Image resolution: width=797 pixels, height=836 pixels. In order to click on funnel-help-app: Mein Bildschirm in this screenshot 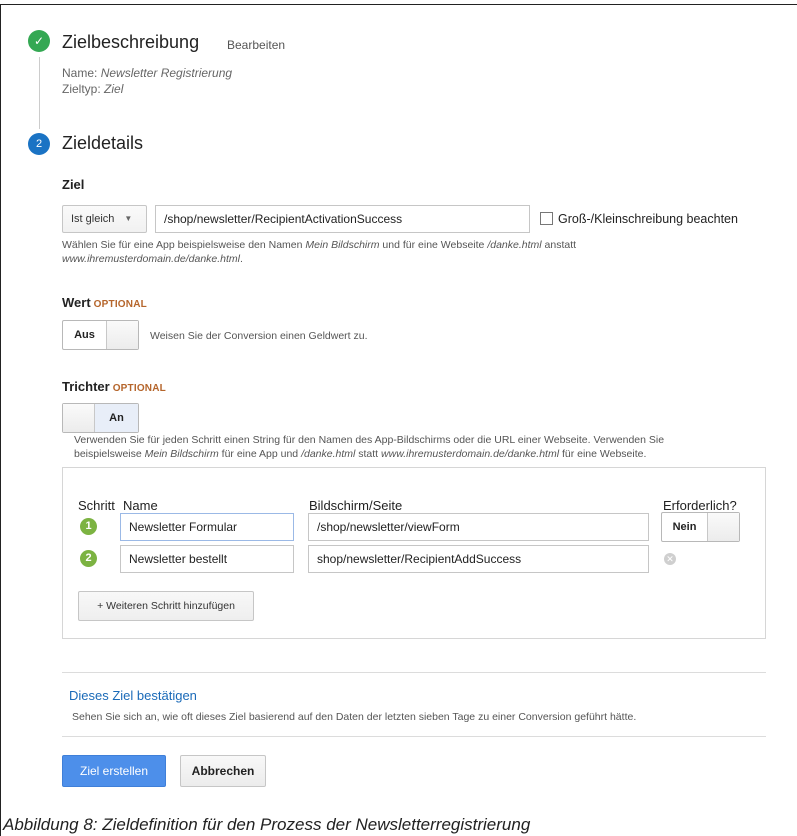, I will do `click(181, 454)`.